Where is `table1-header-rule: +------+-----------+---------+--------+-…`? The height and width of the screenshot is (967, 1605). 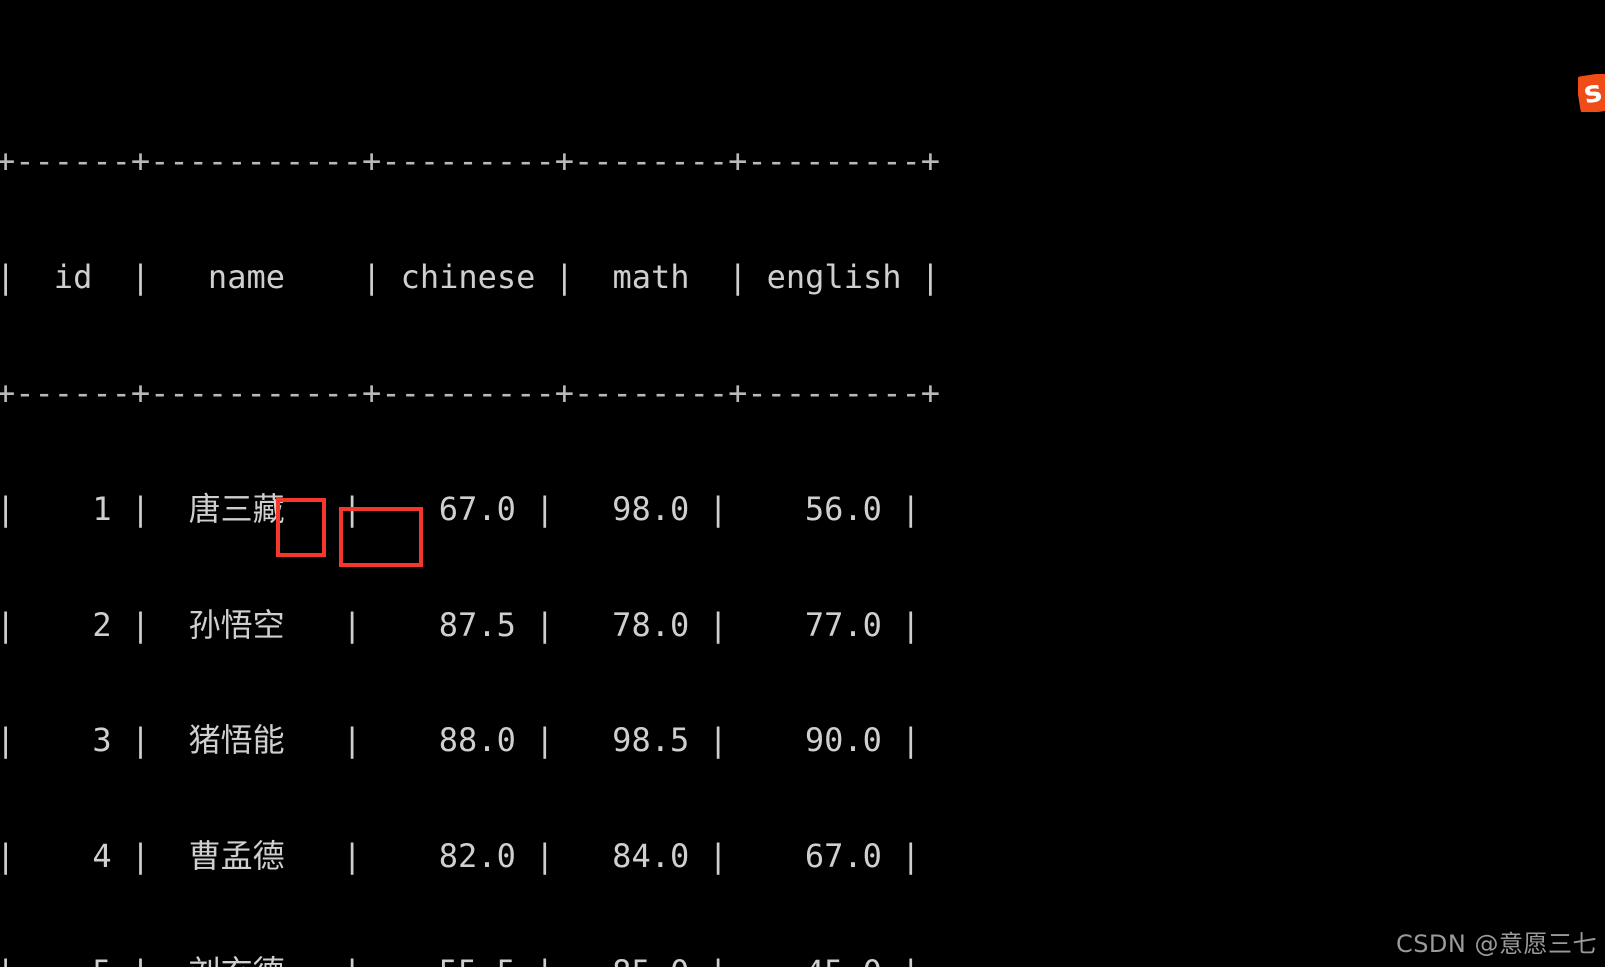
table1-header-rule: +------+-----------+---------+--------+-… is located at coordinates (470, 392).